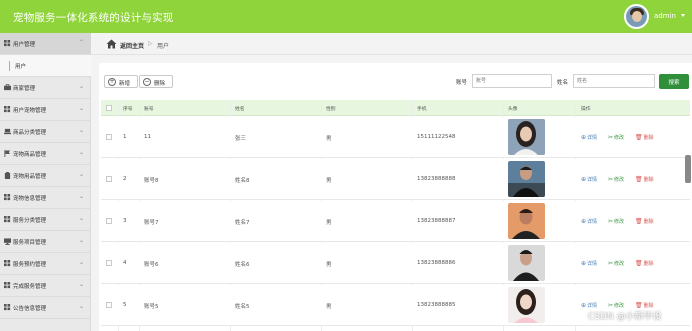 This screenshot has width=692, height=331. What do you see at coordinates (128, 108) in the screenshot?
I see `column-header-index: 序号` at bounding box center [128, 108].